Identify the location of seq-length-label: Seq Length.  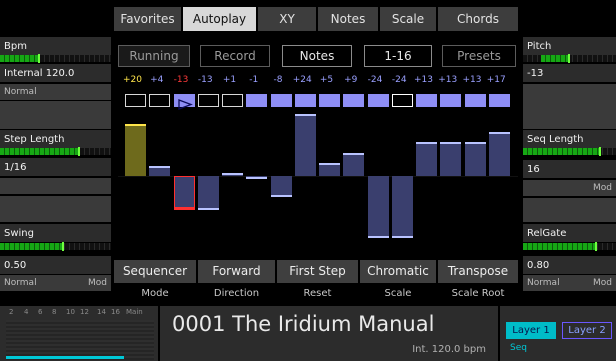
(569, 139).